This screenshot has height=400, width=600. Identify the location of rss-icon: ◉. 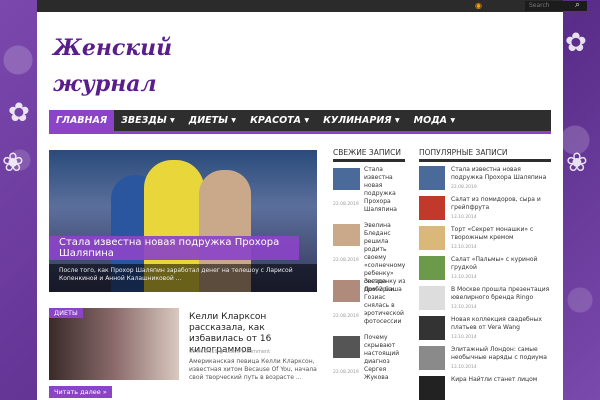
(478, 5).